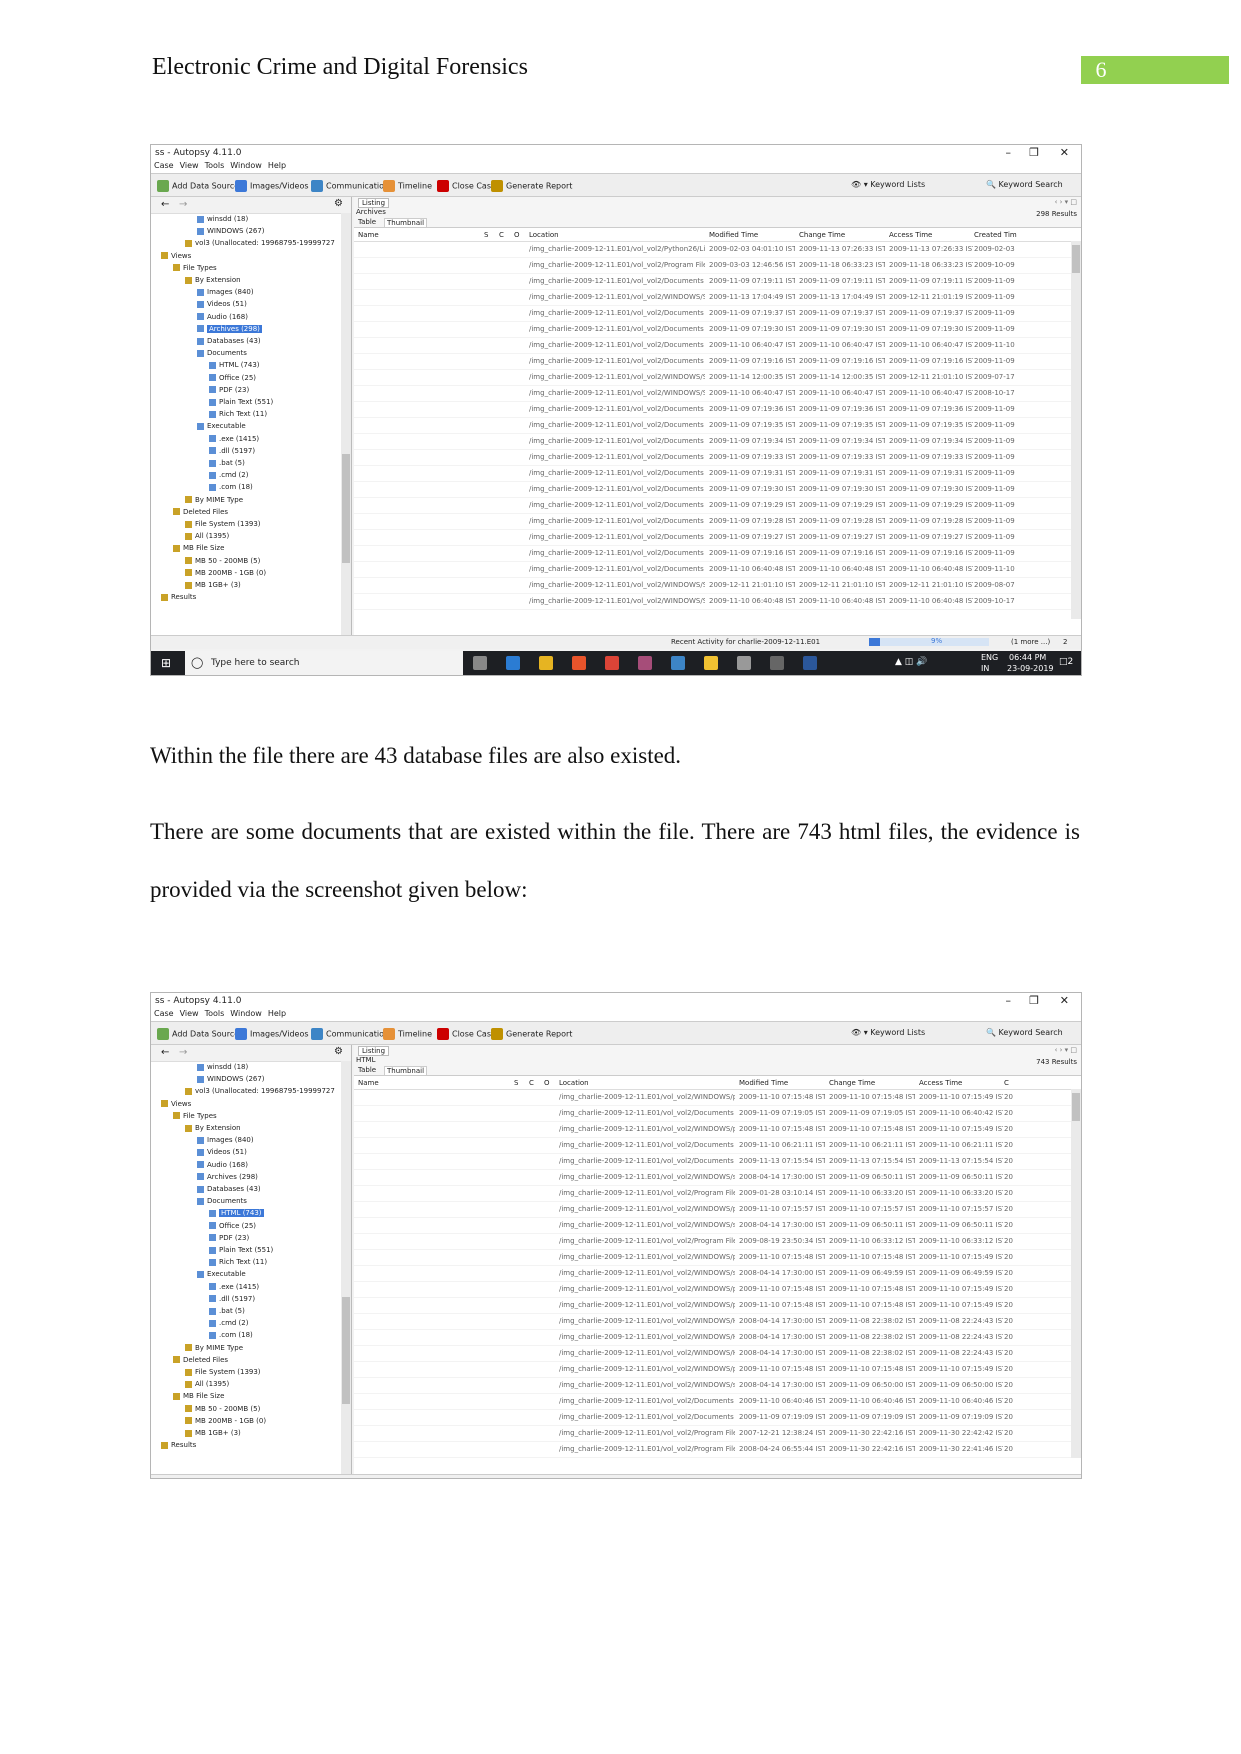 This screenshot has height=1754, width=1241. Describe the element at coordinates (234, 439) in the screenshot. I see `tree-item: .exe (1415)` at that location.